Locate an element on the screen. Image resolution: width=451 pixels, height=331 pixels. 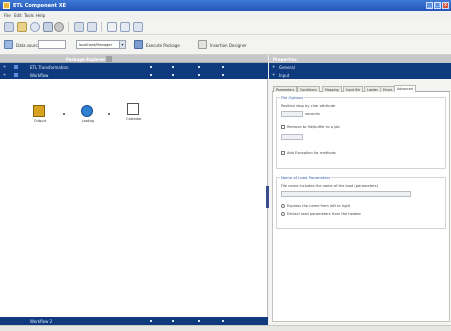
add-exception-label: Add Exception for methods is located at coordinates (311, 153).